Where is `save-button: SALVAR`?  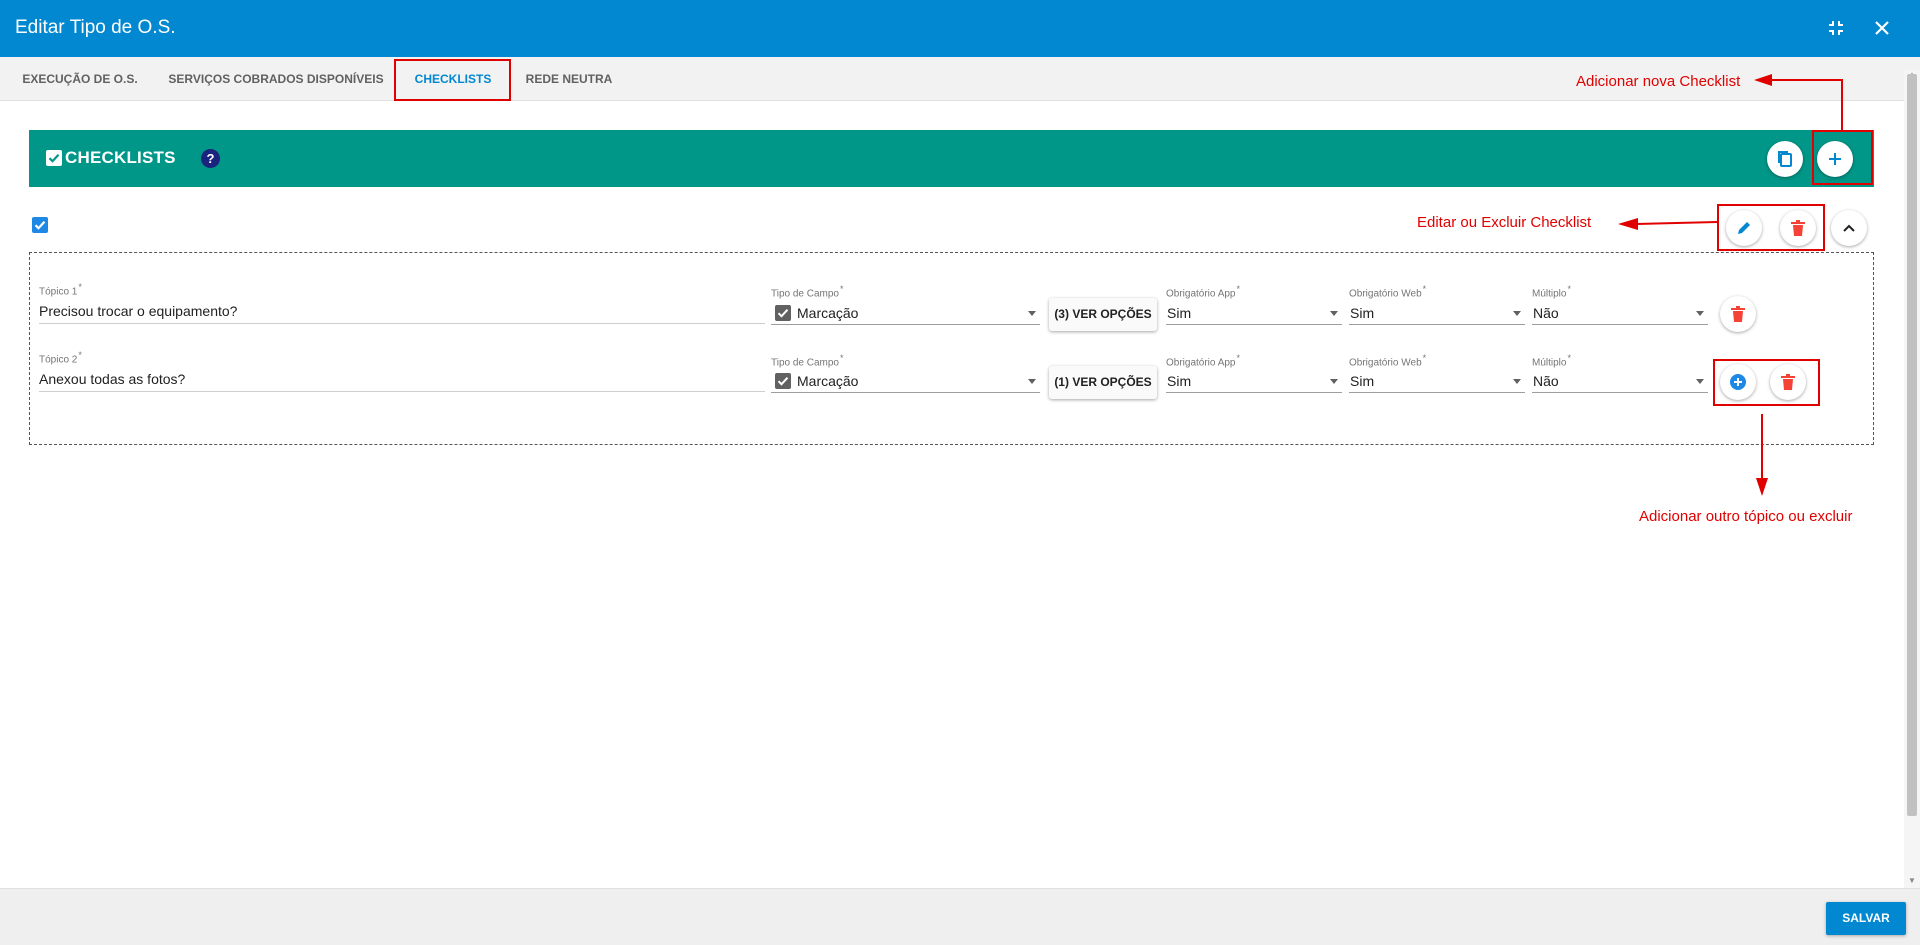
save-button: SALVAR is located at coordinates (1866, 918).